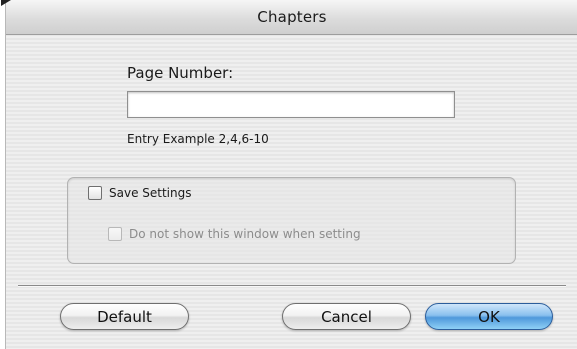 This screenshot has height=349, width=577. What do you see at coordinates (150, 193) in the screenshot?
I see `save-settings-label: Save Settings` at bounding box center [150, 193].